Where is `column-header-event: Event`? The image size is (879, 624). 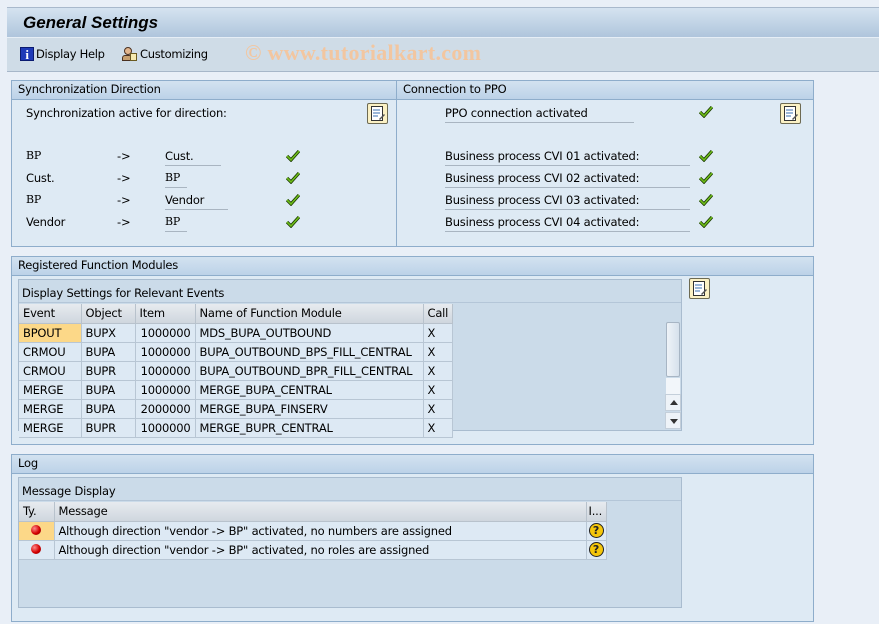
column-header-event: Event is located at coordinates (50, 314).